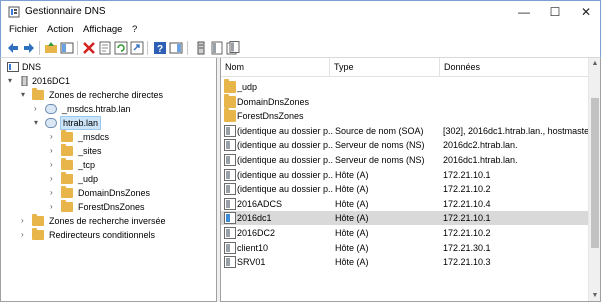 The width and height of the screenshot is (601, 302). I want to click on back-arrow-icon, so click(13, 48).